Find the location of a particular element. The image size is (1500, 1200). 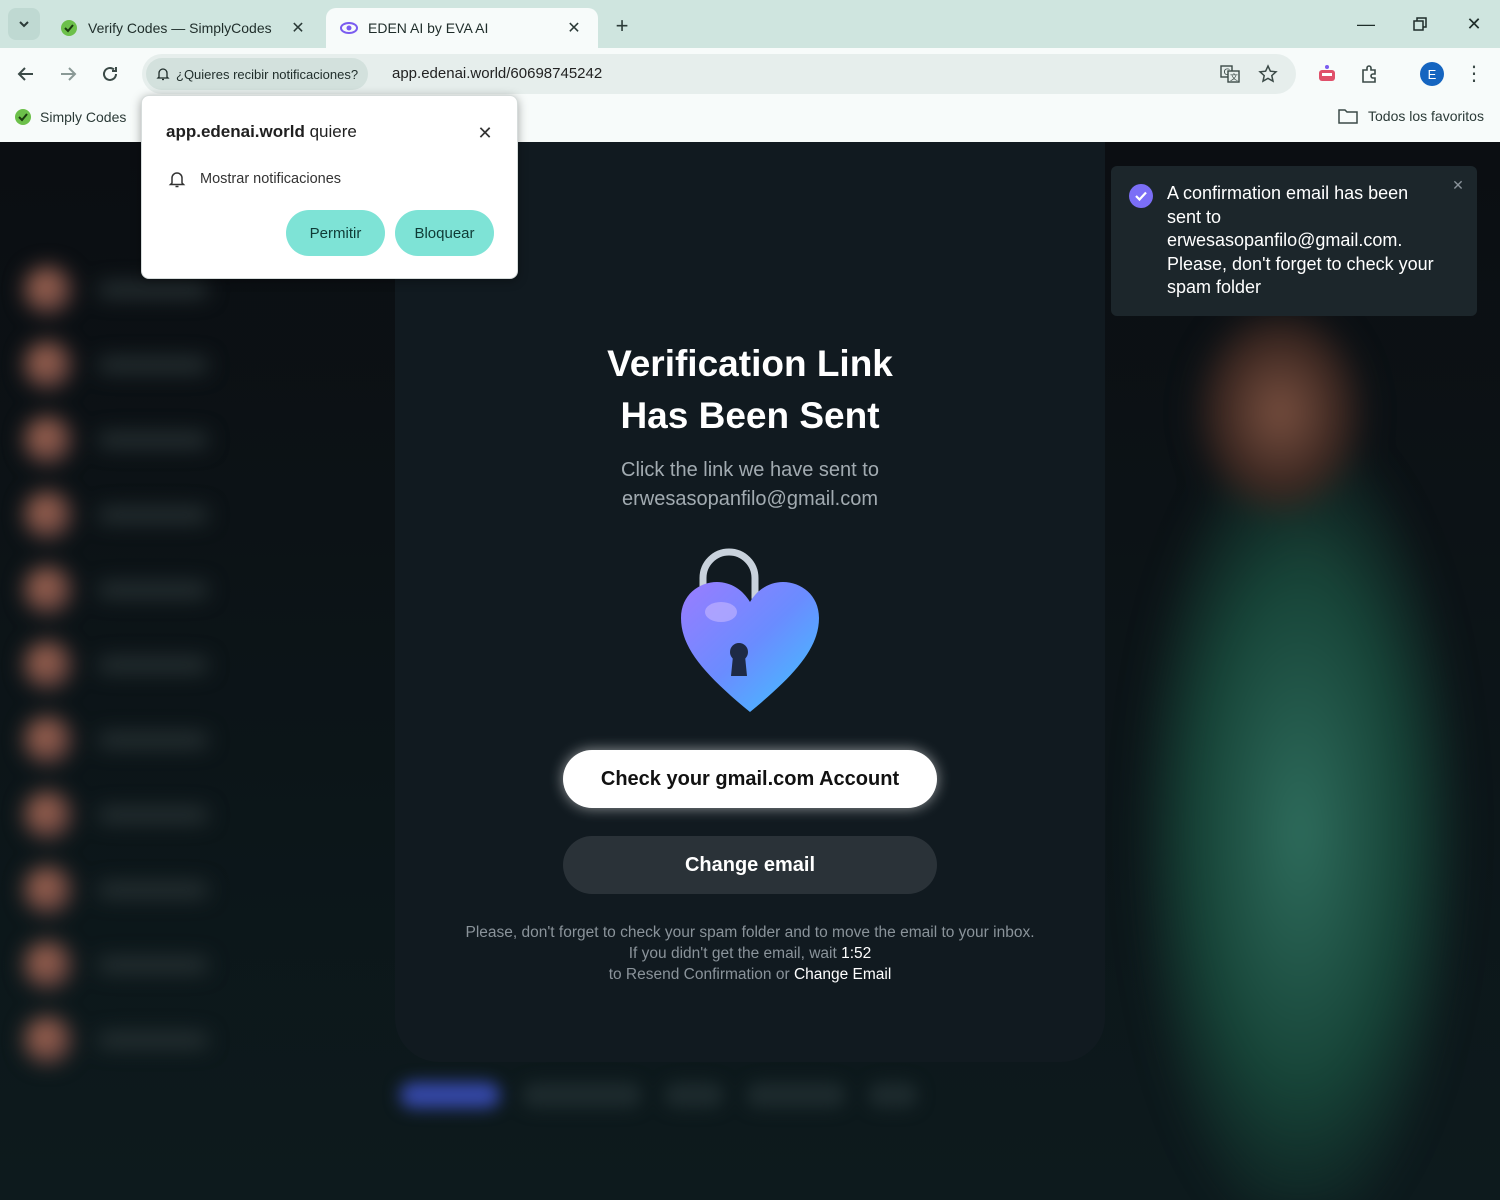

new-tab-button: + is located at coordinates (622, 26).